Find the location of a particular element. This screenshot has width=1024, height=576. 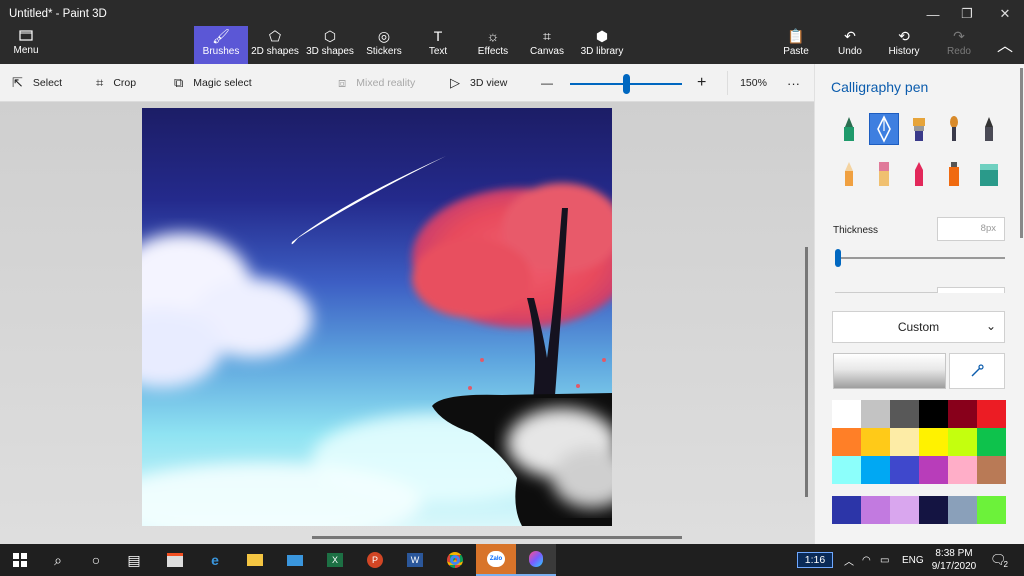

thickness-slider is located at coordinates (920, 258).